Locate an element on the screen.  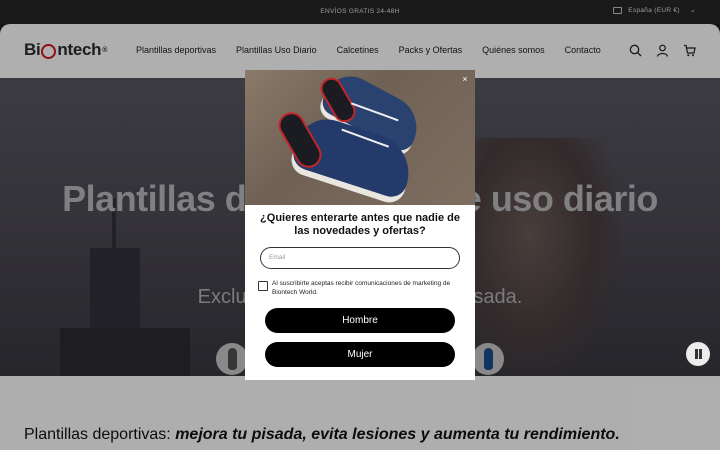
mujer-button: Mujer is located at coordinates (360, 354).